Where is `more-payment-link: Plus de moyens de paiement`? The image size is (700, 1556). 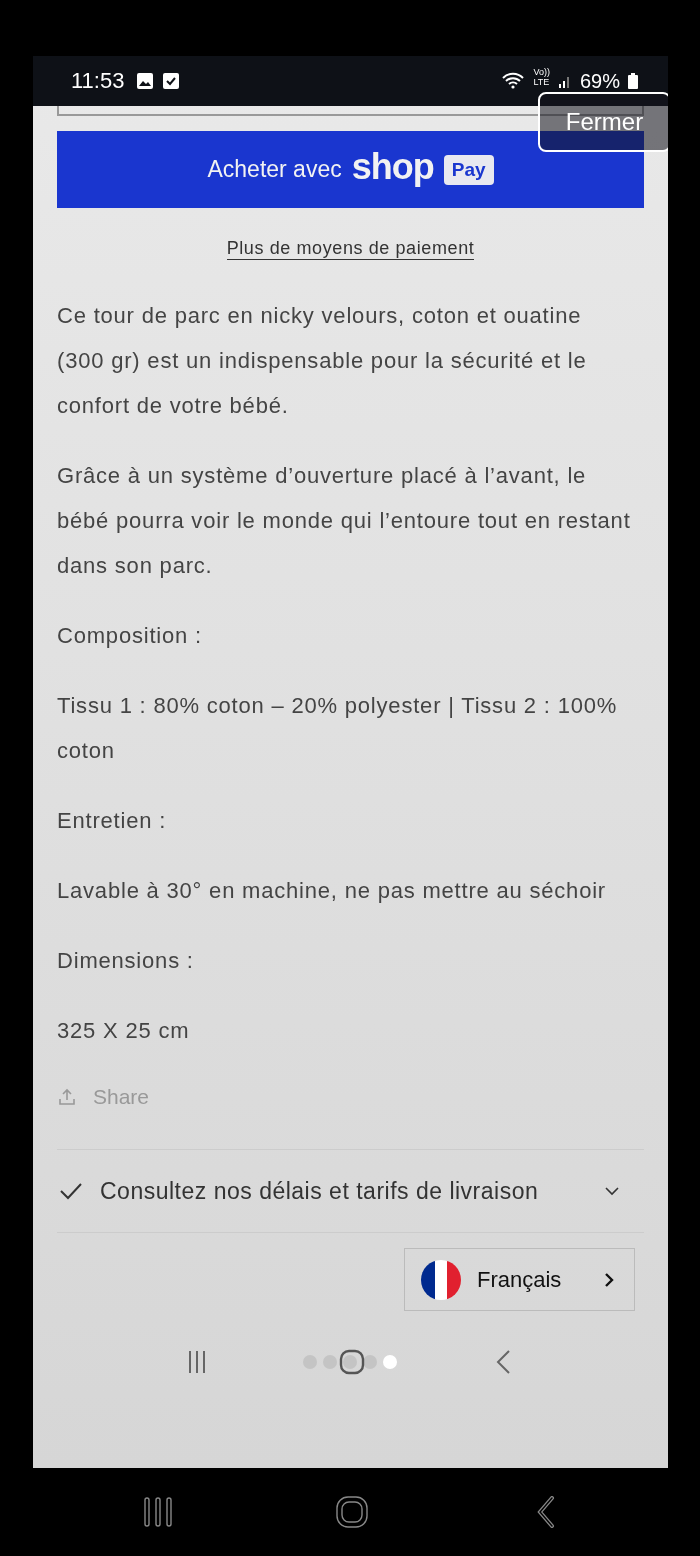 more-payment-link: Plus de moyens de paiement is located at coordinates (350, 248).